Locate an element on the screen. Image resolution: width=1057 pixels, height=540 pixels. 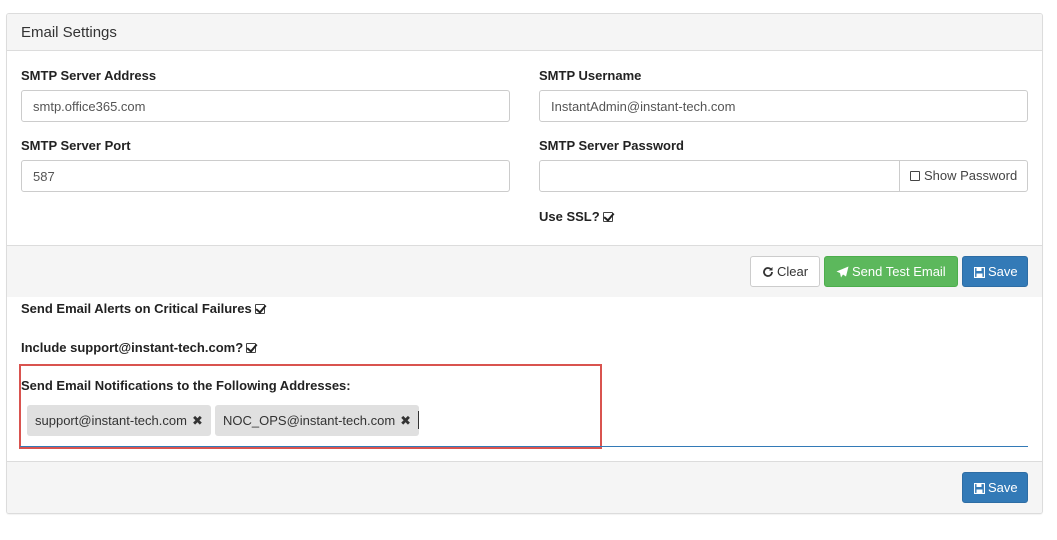
panel-title: Email Settings is located at coordinates (524, 32).